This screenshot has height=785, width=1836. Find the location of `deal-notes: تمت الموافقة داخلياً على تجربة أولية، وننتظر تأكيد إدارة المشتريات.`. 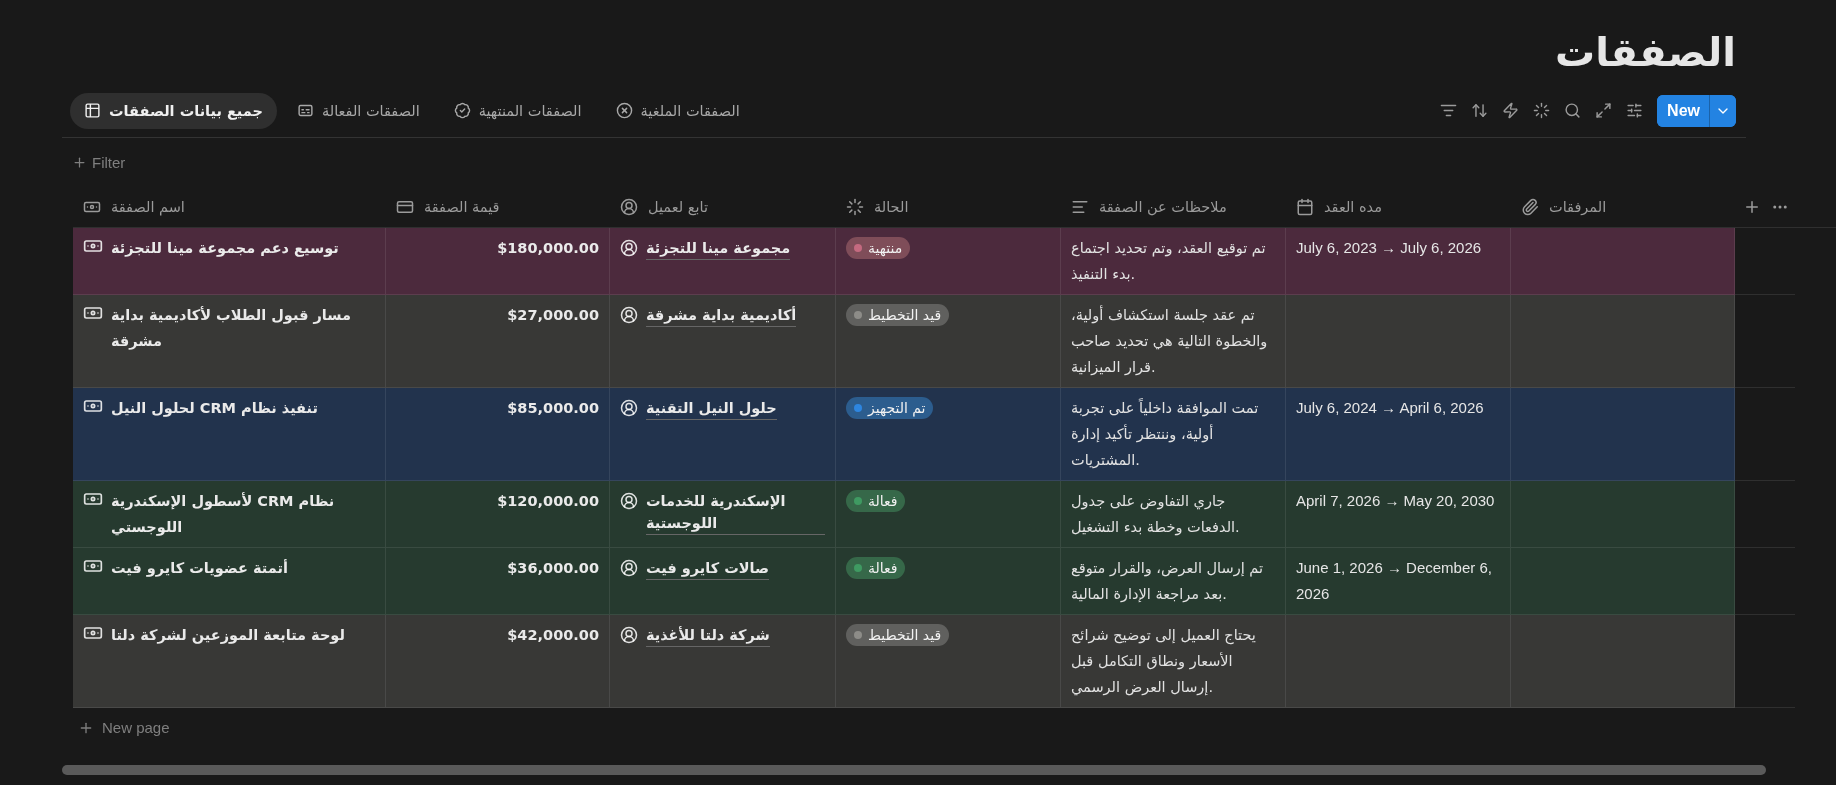

deal-notes: تمت الموافقة داخلياً على تجربة أولية، وننتظر تأكيد إدارة المشتريات. is located at coordinates (1165, 433).